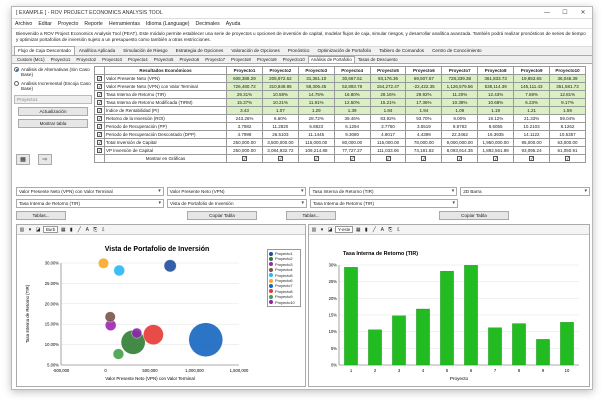  What do you see at coordinates (53, 123) in the screenshot?
I see `show-table-button: Mostrar tabla` at bounding box center [53, 123].